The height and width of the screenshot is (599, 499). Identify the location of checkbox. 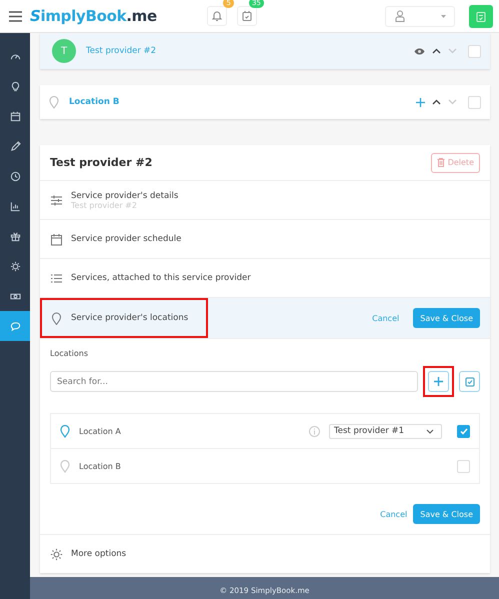
(463, 431).